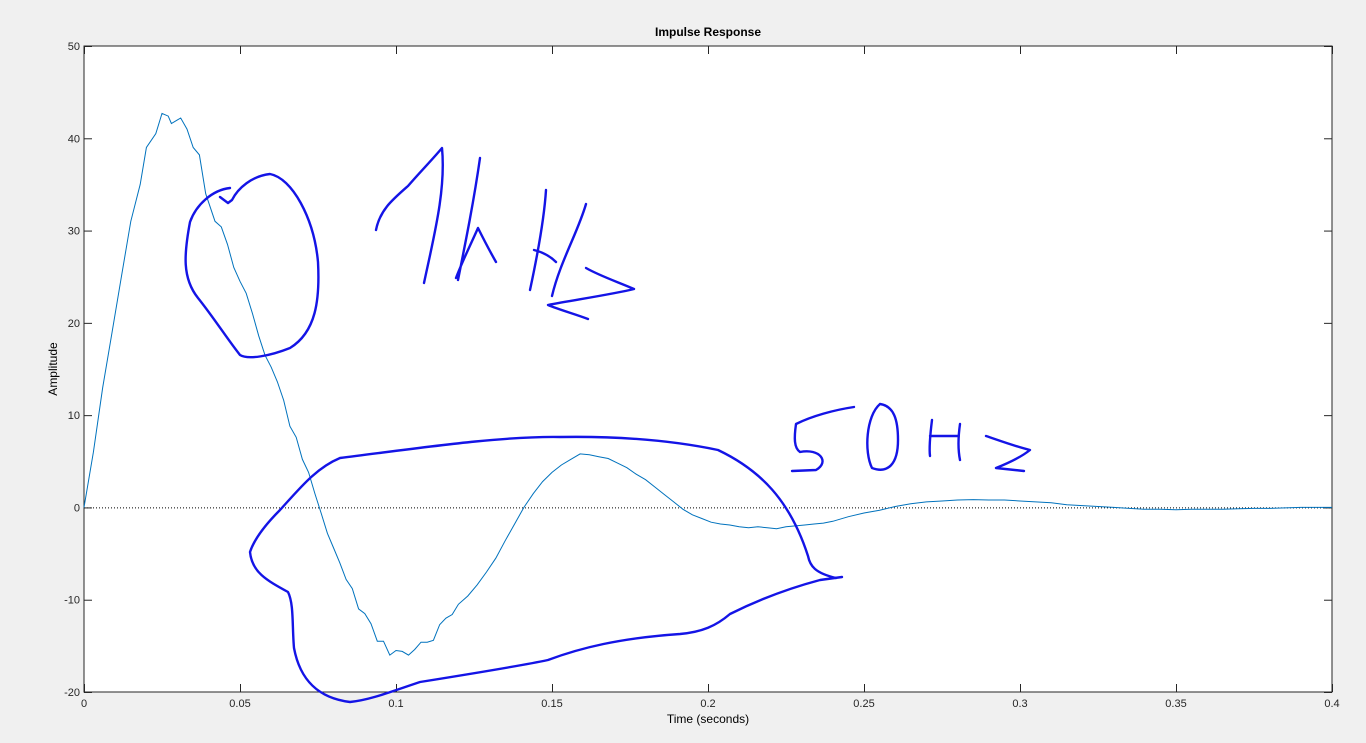  I want to click on y-tick-label: -10, so click(72, 601).